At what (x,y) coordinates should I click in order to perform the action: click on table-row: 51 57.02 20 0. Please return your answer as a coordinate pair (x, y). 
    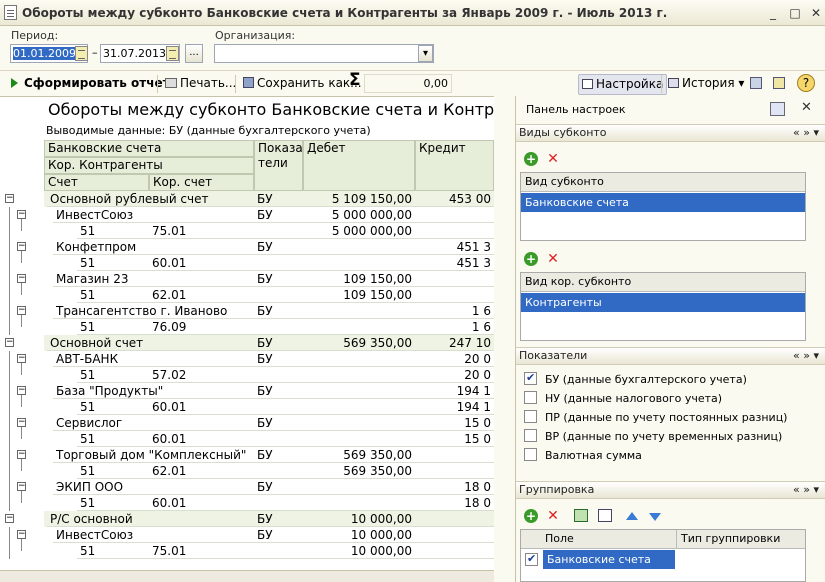
    Looking at the image, I should click on (269, 375).